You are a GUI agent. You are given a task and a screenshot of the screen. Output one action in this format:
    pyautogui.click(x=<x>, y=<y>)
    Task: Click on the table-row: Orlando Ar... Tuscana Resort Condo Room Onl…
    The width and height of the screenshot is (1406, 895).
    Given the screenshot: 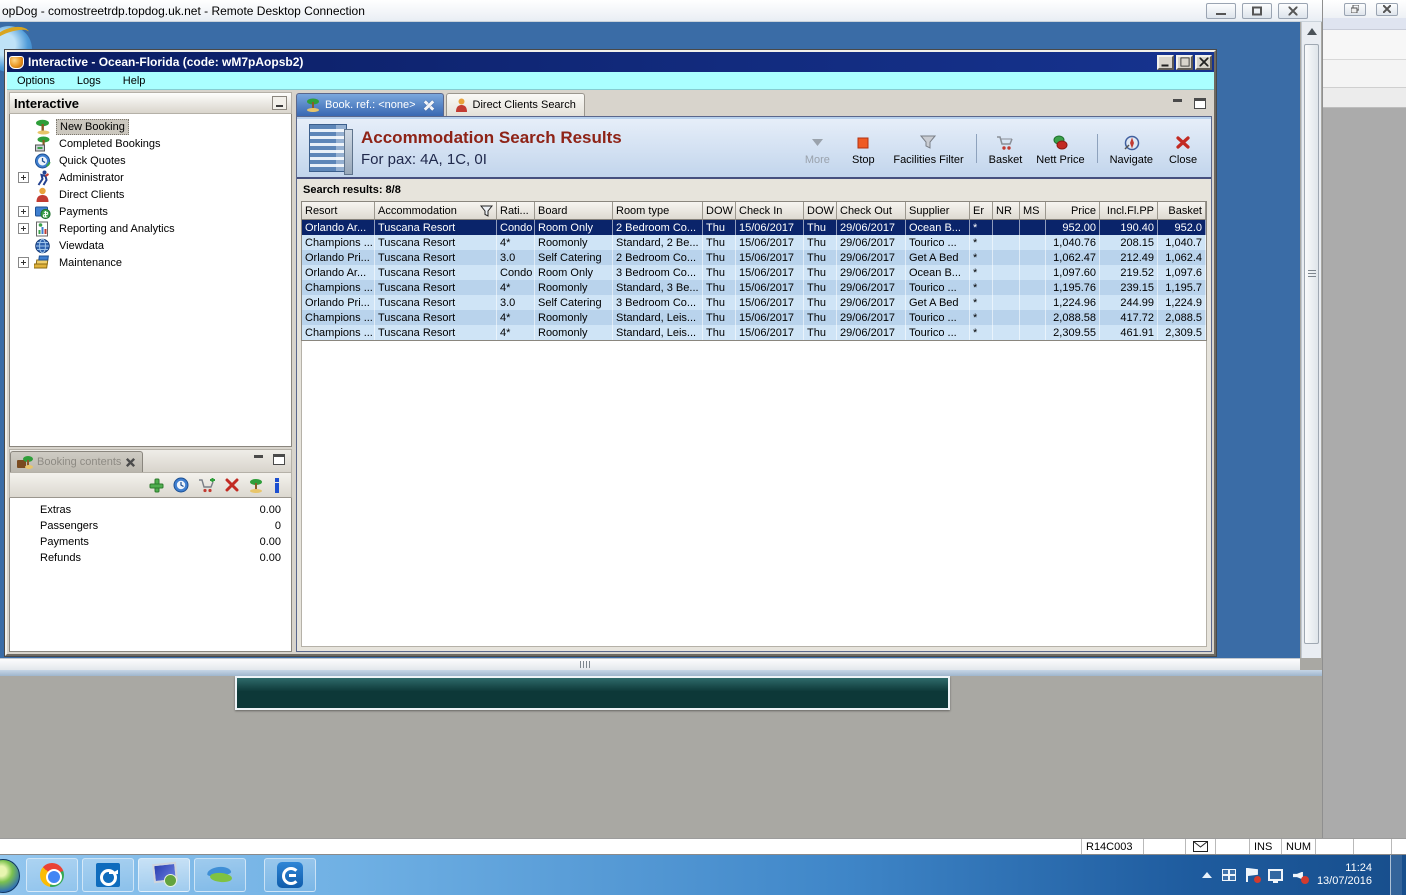 What is the action you would take?
    pyautogui.click(x=754, y=227)
    